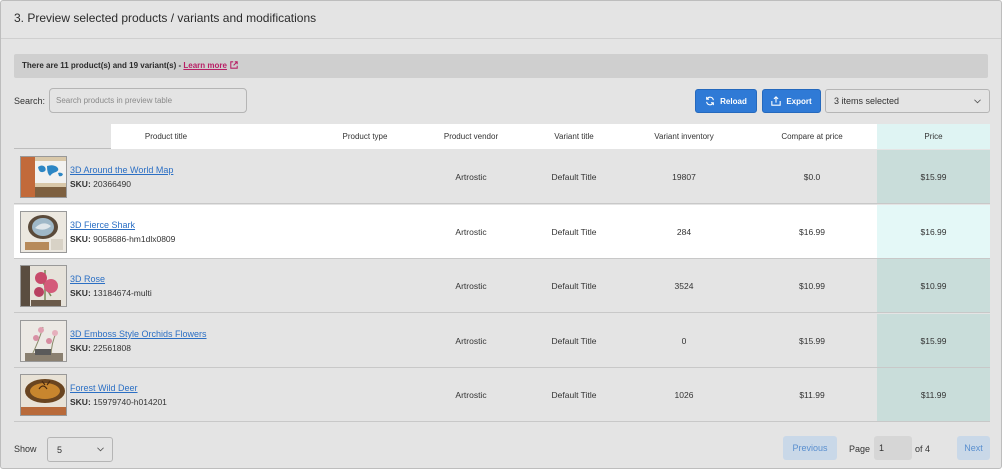 This screenshot has height=469, width=1002. What do you see at coordinates (138, 334) in the screenshot?
I see `product-title-link: 3D Emboss Style Orchids Flowers` at bounding box center [138, 334].